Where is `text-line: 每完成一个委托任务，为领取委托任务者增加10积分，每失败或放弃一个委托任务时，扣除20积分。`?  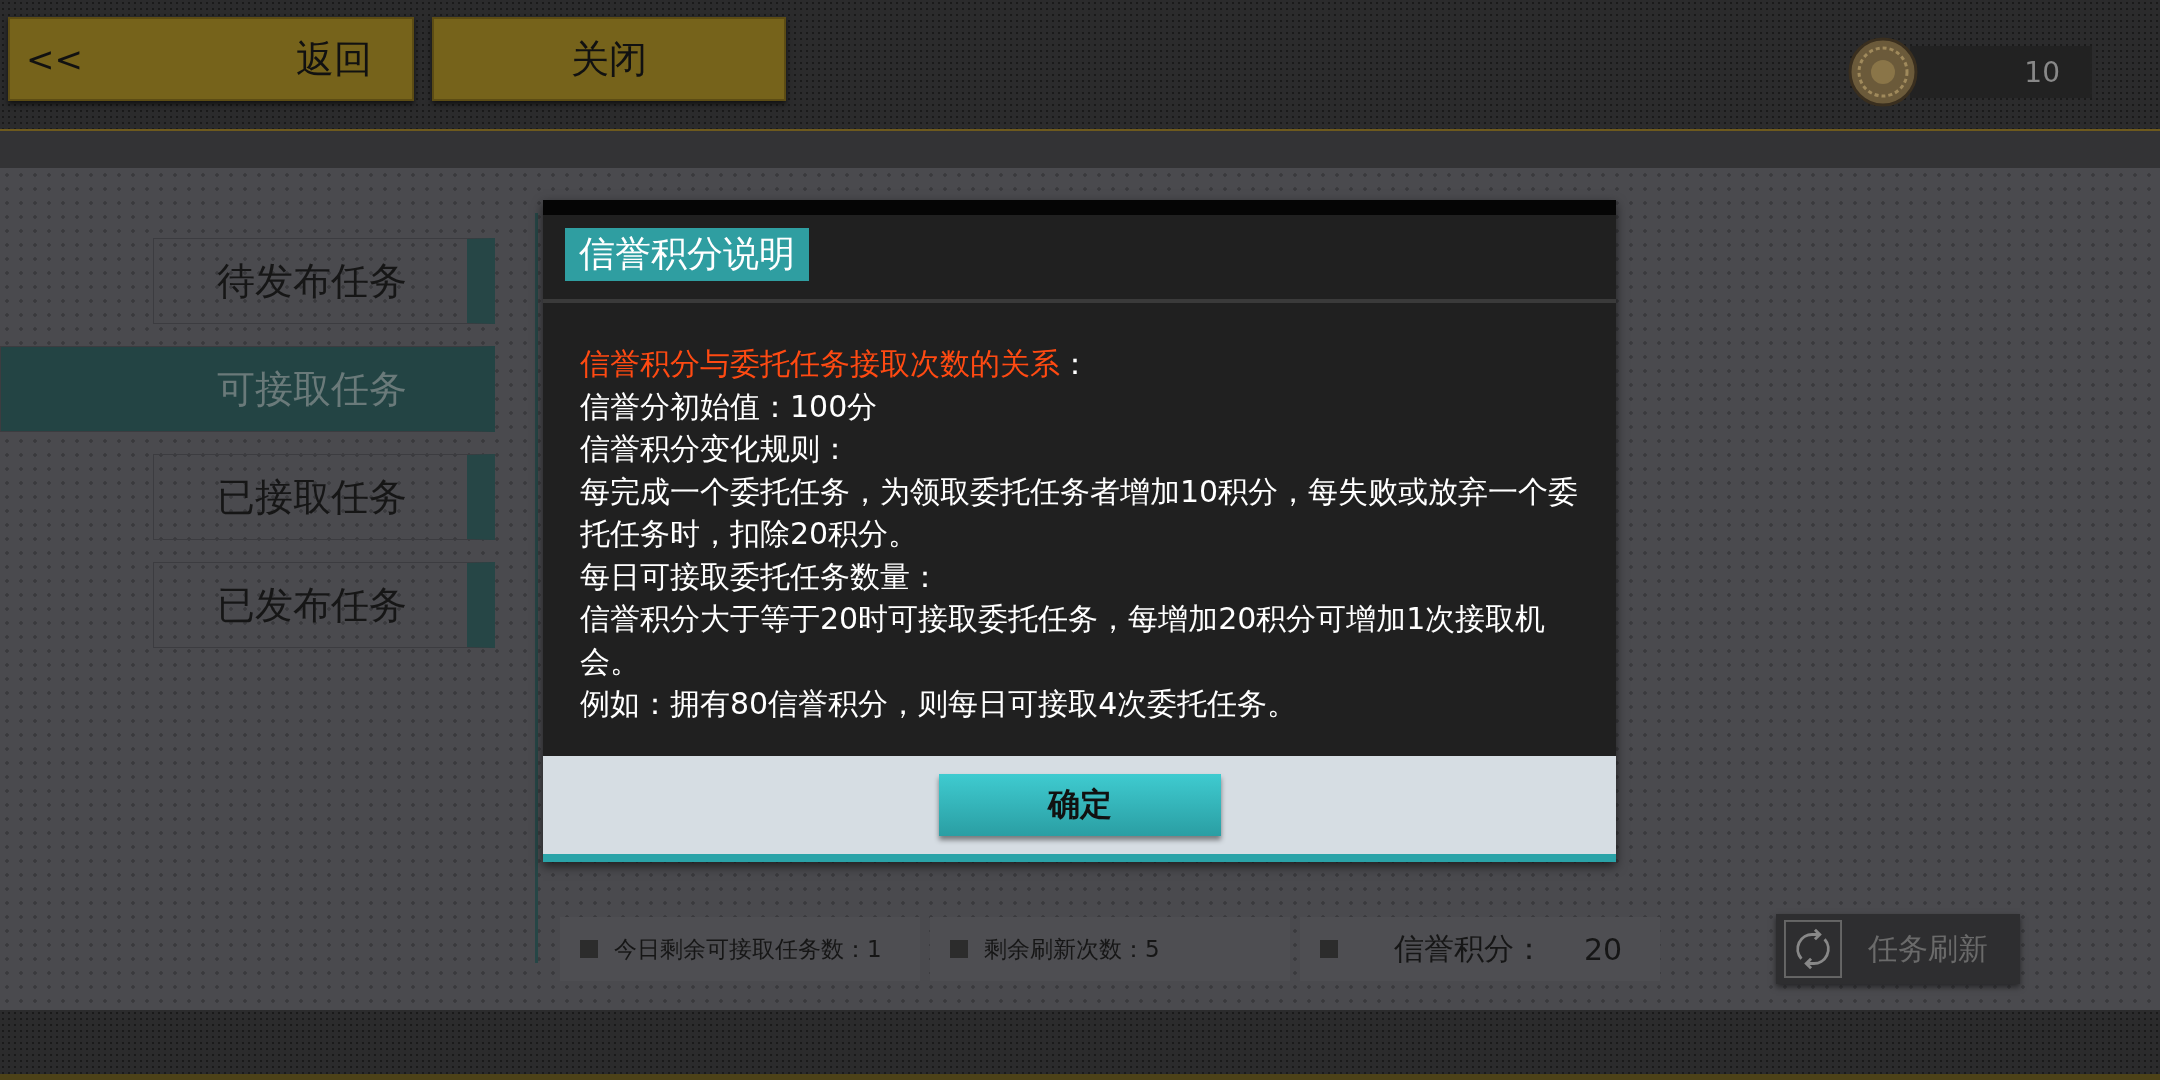
text-line: 每完成一个委托任务，为领取委托任务者增加10积分，每失败或放弃一个委托任务时，扣除20积分。 is located at coordinates (1080, 512).